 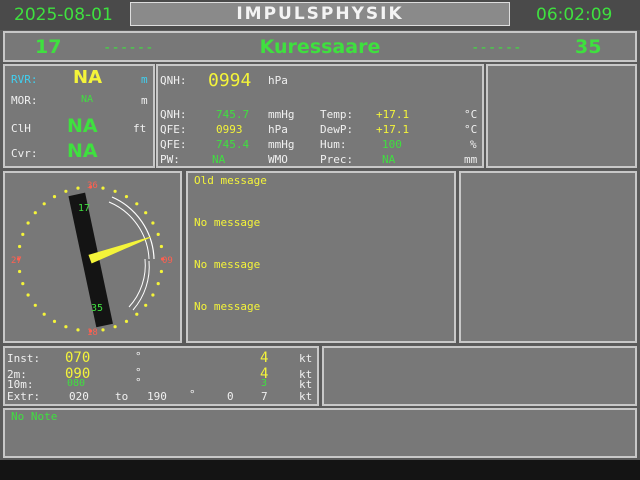 What do you see at coordinates (320, 470) in the screenshot?
I see `status-strip` at bounding box center [320, 470].